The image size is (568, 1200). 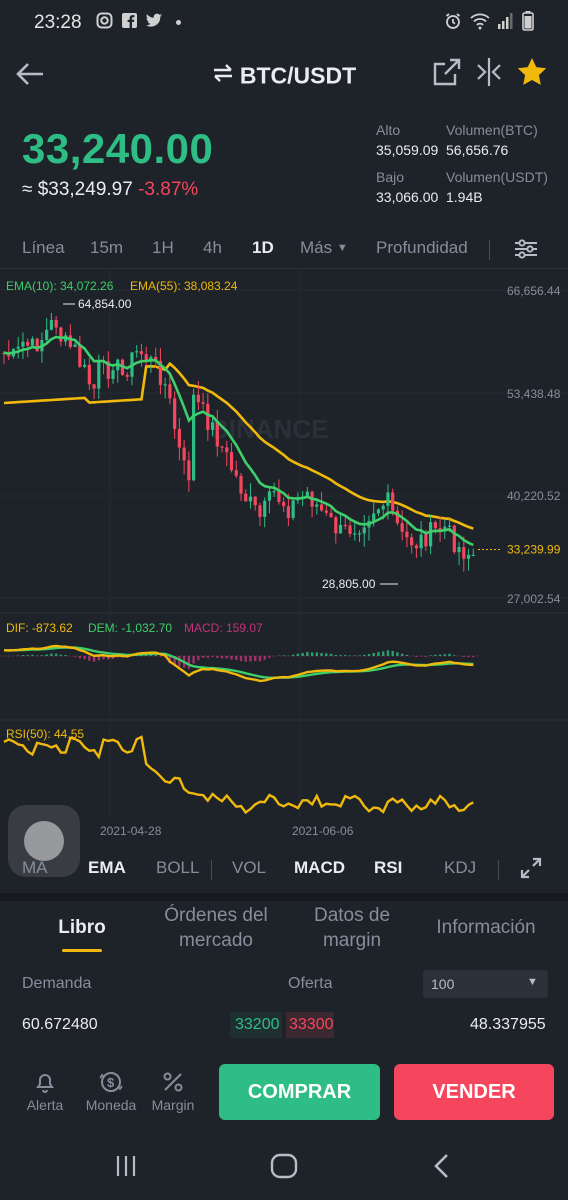 What do you see at coordinates (238, 775) in the screenshot?
I see `rsi-path` at bounding box center [238, 775].